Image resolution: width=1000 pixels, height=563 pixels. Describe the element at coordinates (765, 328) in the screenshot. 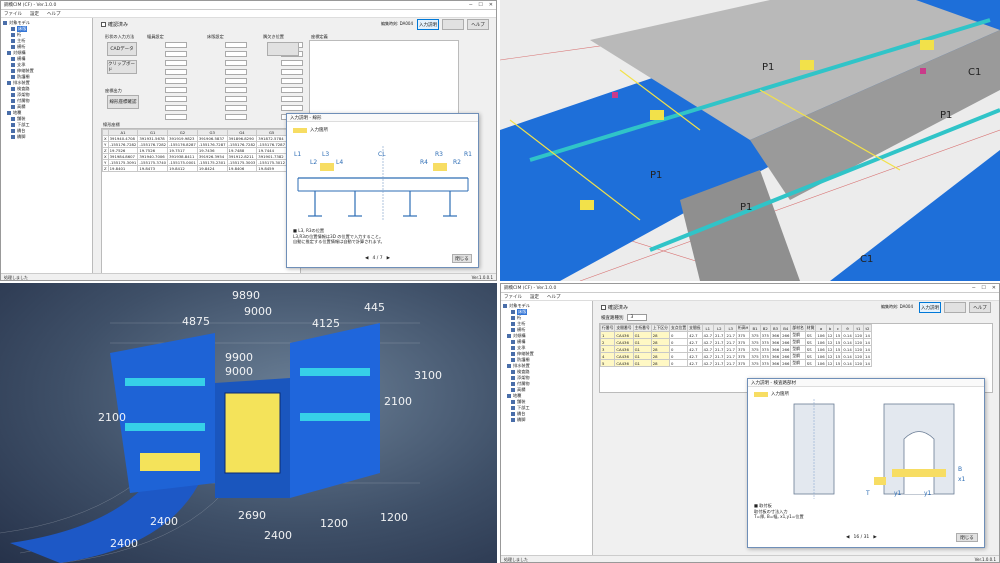

I see `column-header: B2` at that location.